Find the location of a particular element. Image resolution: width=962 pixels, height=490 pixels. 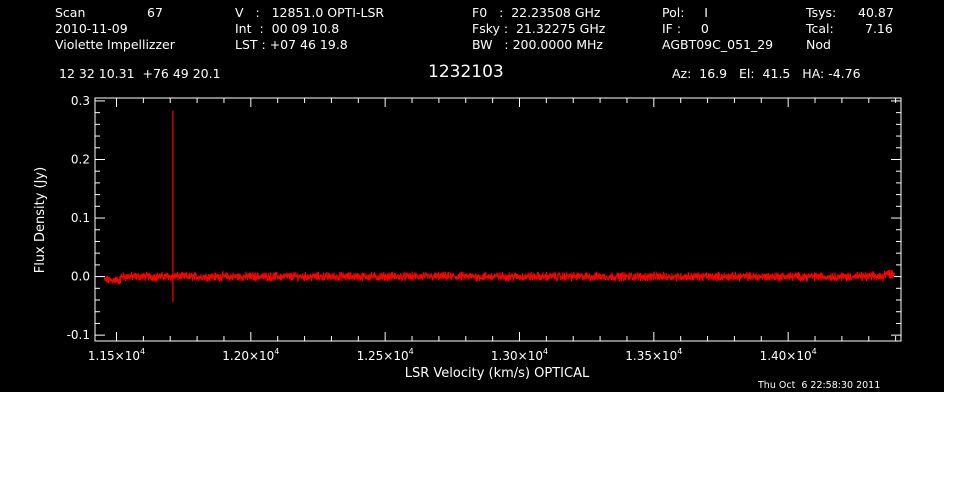

x-axis-title: LSR Velocity (km/s) OPTICAL is located at coordinates (497, 373).